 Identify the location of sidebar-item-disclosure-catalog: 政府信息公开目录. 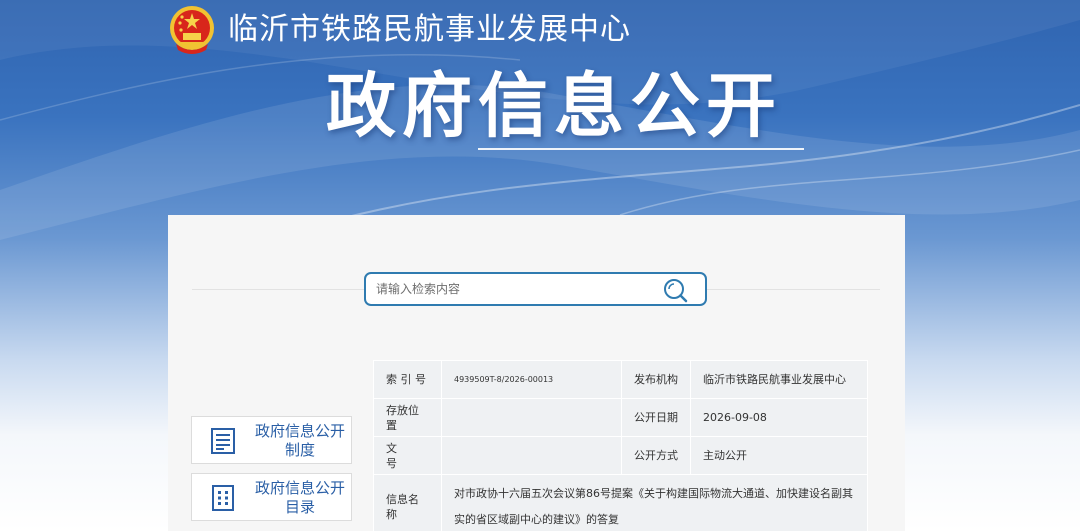
(271, 497).